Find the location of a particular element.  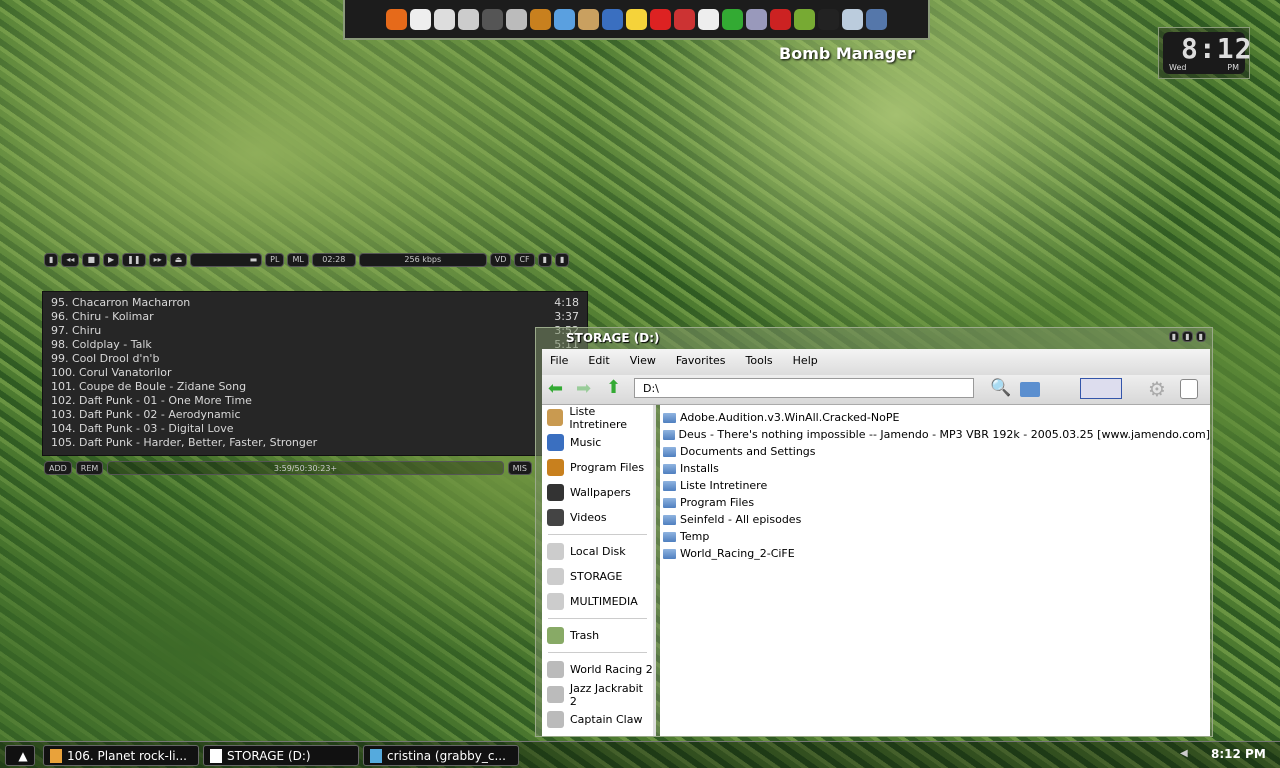

close-button: ▮ is located at coordinates (1200, 336).